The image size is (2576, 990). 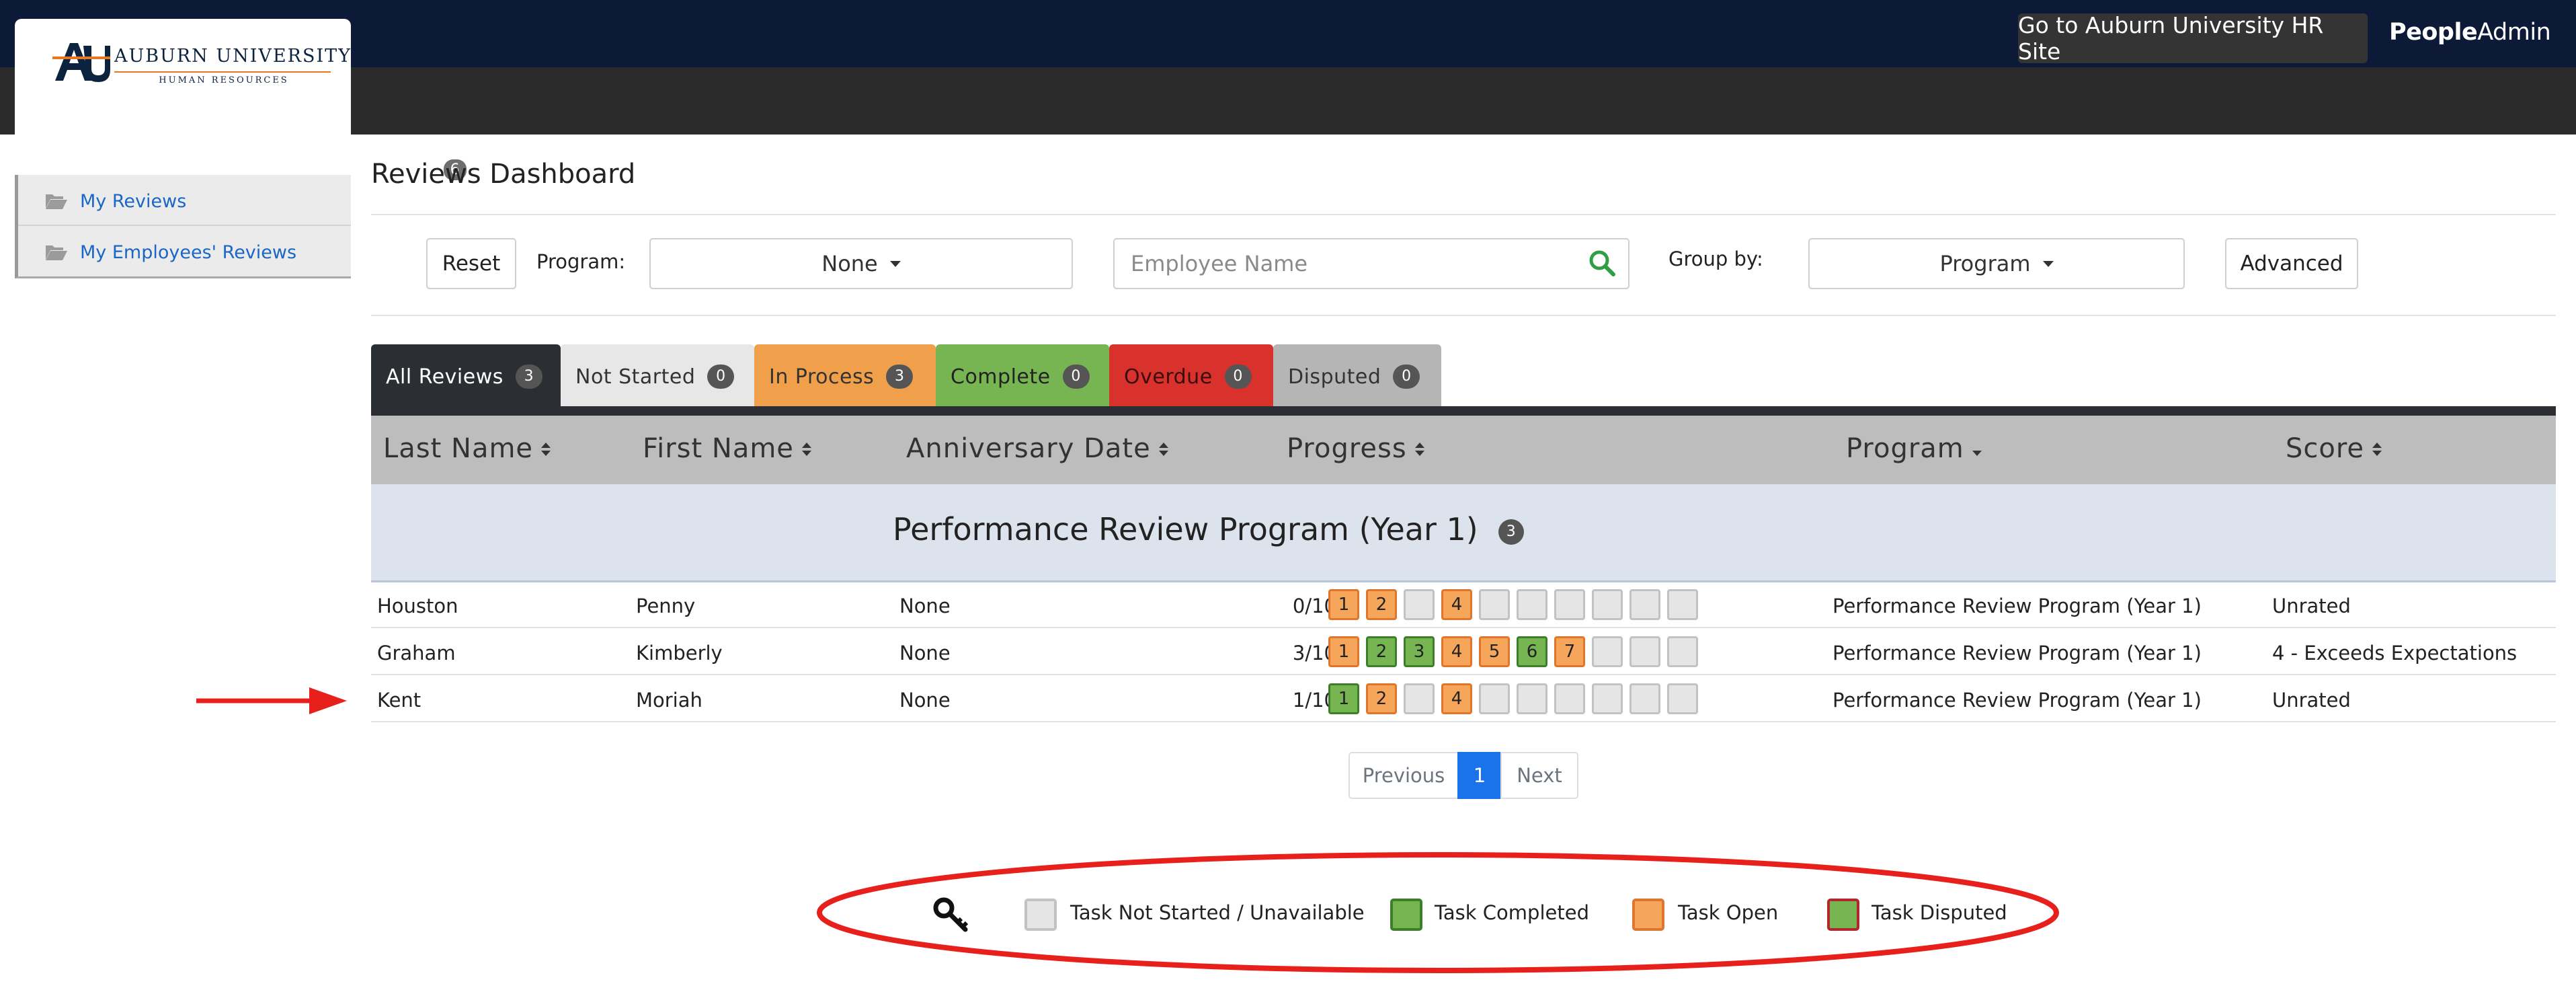 I want to click on tab-label: Disputed, so click(x=1334, y=377).